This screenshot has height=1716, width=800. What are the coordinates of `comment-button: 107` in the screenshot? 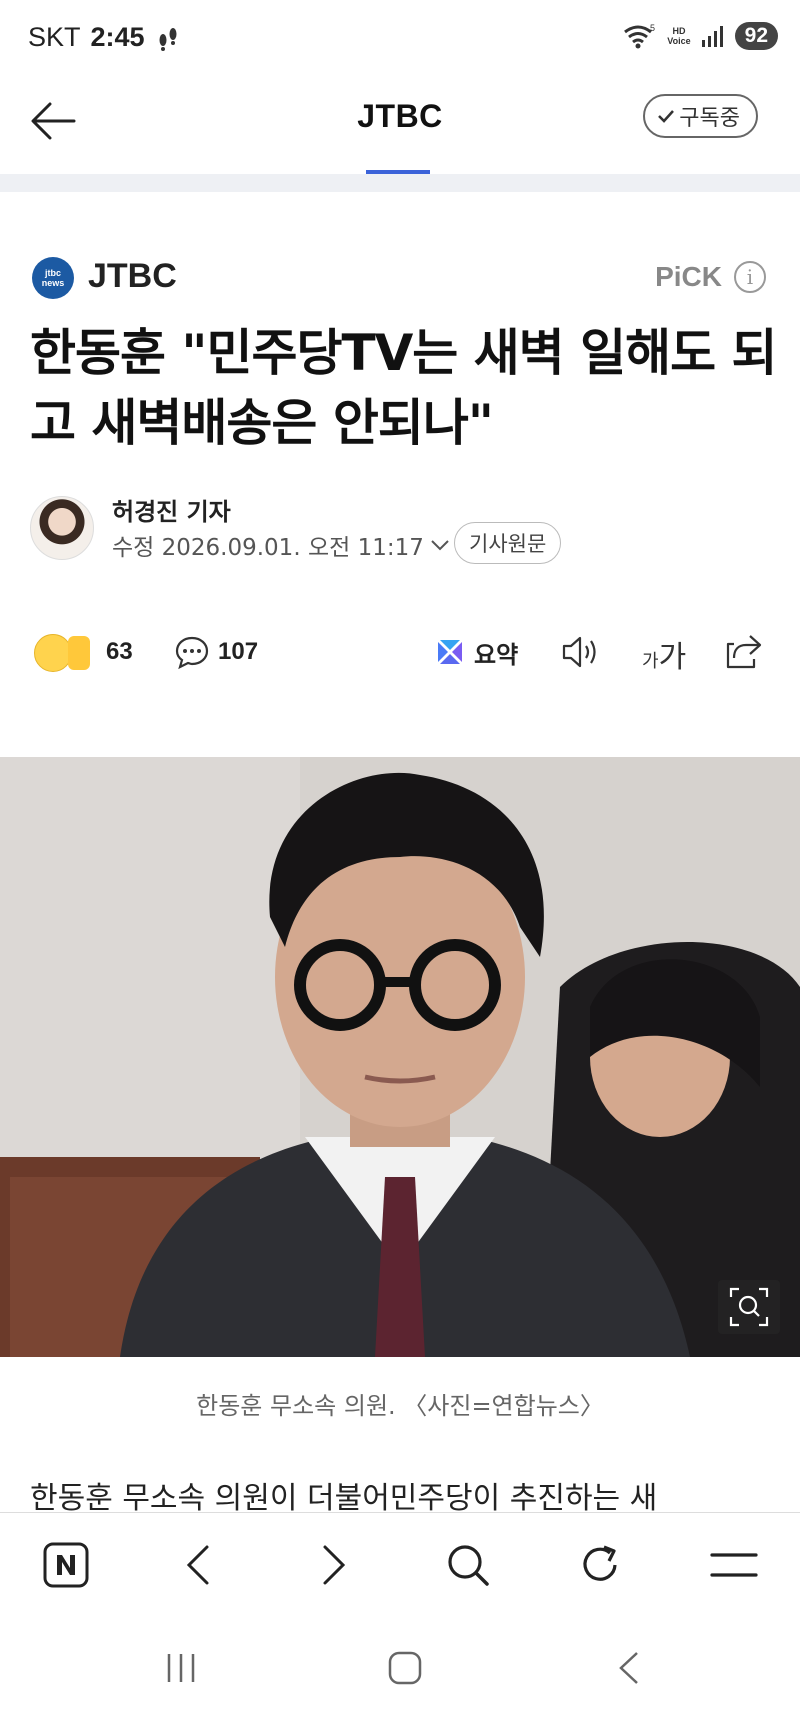 It's located at (216, 652).